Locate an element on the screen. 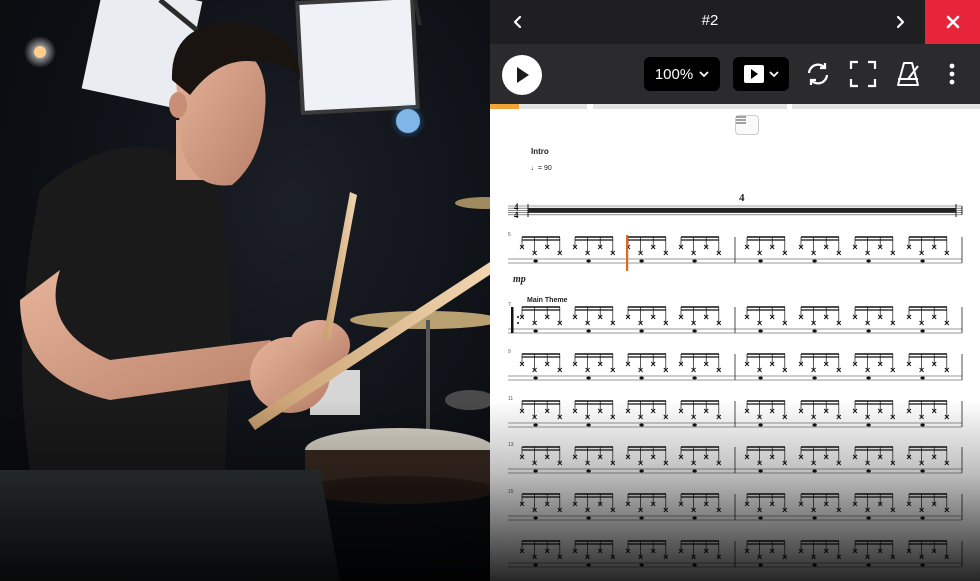  fullscreen-icon is located at coordinates (863, 74).